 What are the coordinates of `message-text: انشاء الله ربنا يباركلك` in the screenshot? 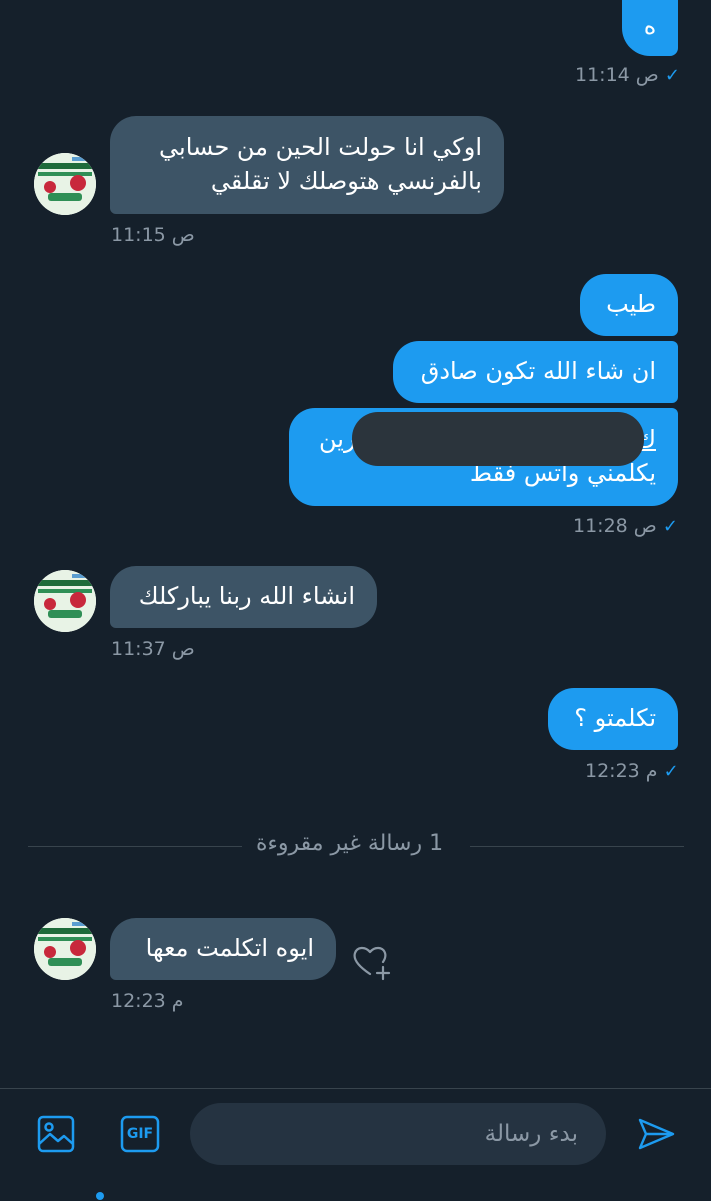 It's located at (246, 596).